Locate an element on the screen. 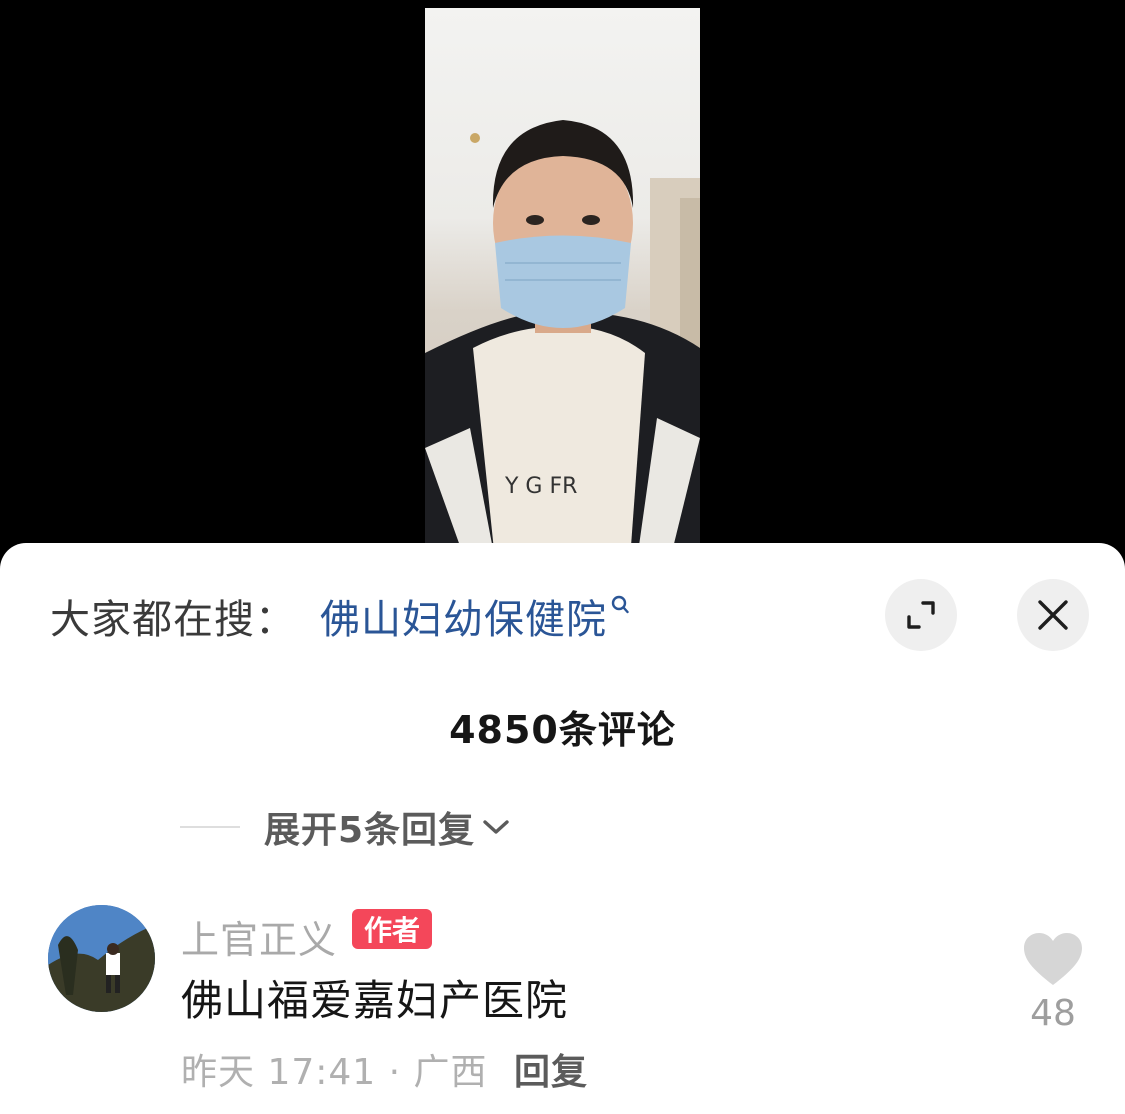  author-badge: 作者 is located at coordinates (392, 929).